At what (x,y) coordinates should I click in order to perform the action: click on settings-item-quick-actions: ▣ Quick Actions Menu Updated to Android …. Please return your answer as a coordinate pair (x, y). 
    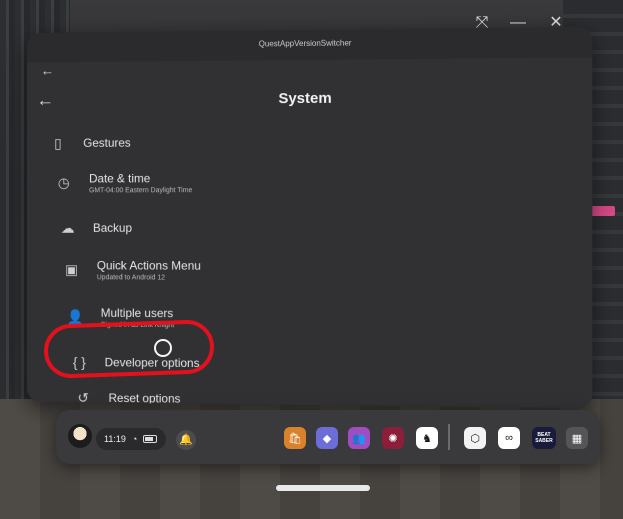
    Looking at the image, I should click on (292, 270).